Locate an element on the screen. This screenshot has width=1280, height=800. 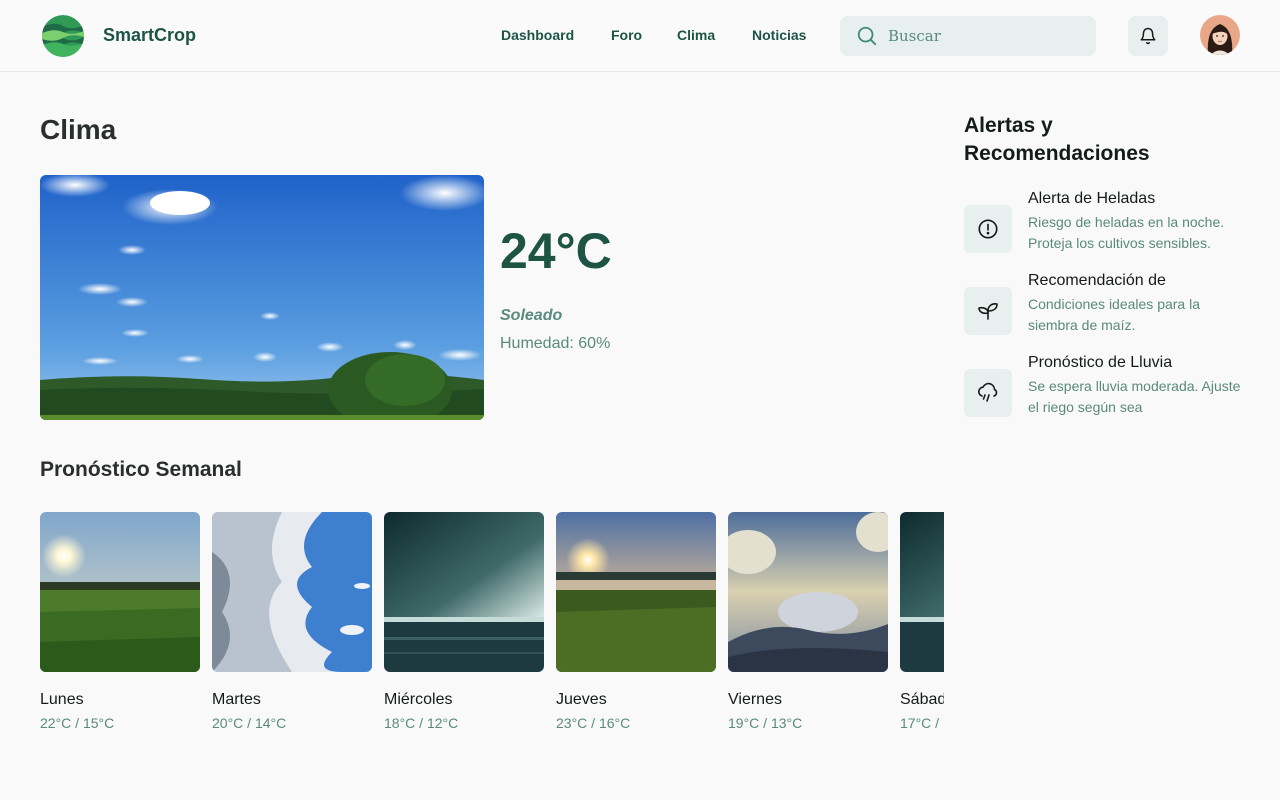
forecast-day: Sábado is located at coordinates (922, 699).